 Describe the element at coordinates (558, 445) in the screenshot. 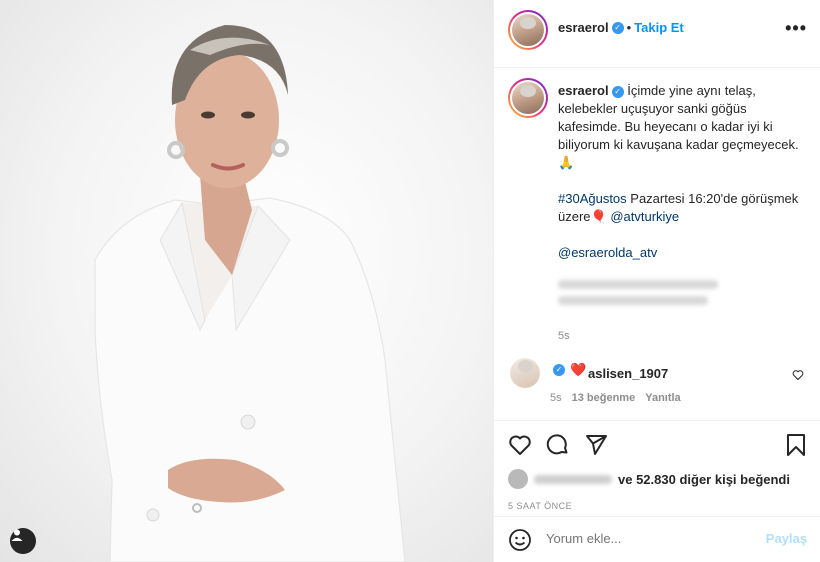

I see `comment-icon` at that location.